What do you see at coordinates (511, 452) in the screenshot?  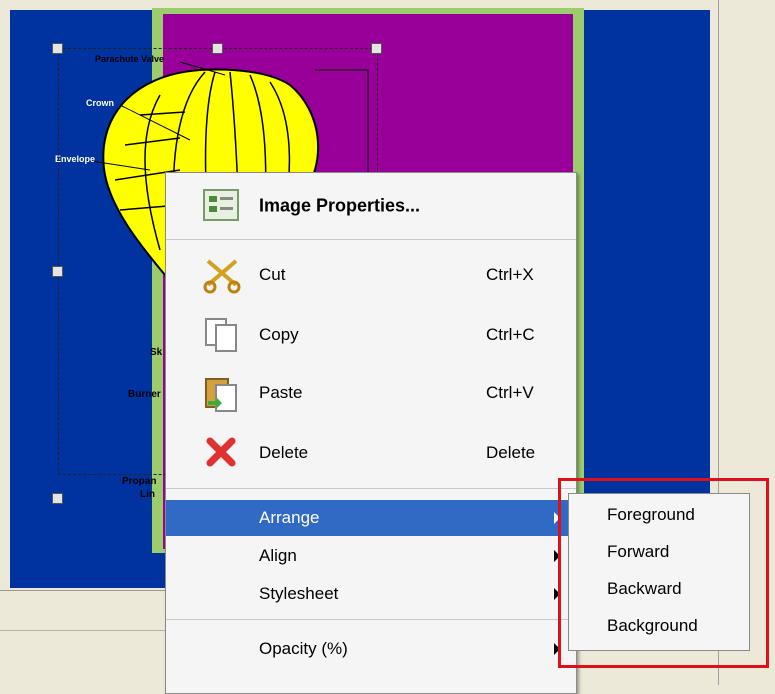 I see `delete-shortcut: Delete` at bounding box center [511, 452].